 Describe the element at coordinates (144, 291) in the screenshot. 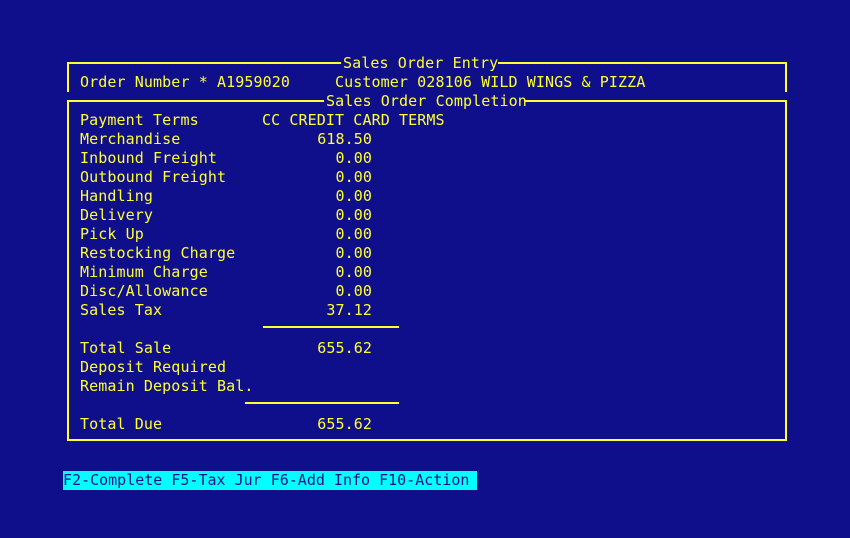

I see `line-label: Disc/Allowance` at that location.